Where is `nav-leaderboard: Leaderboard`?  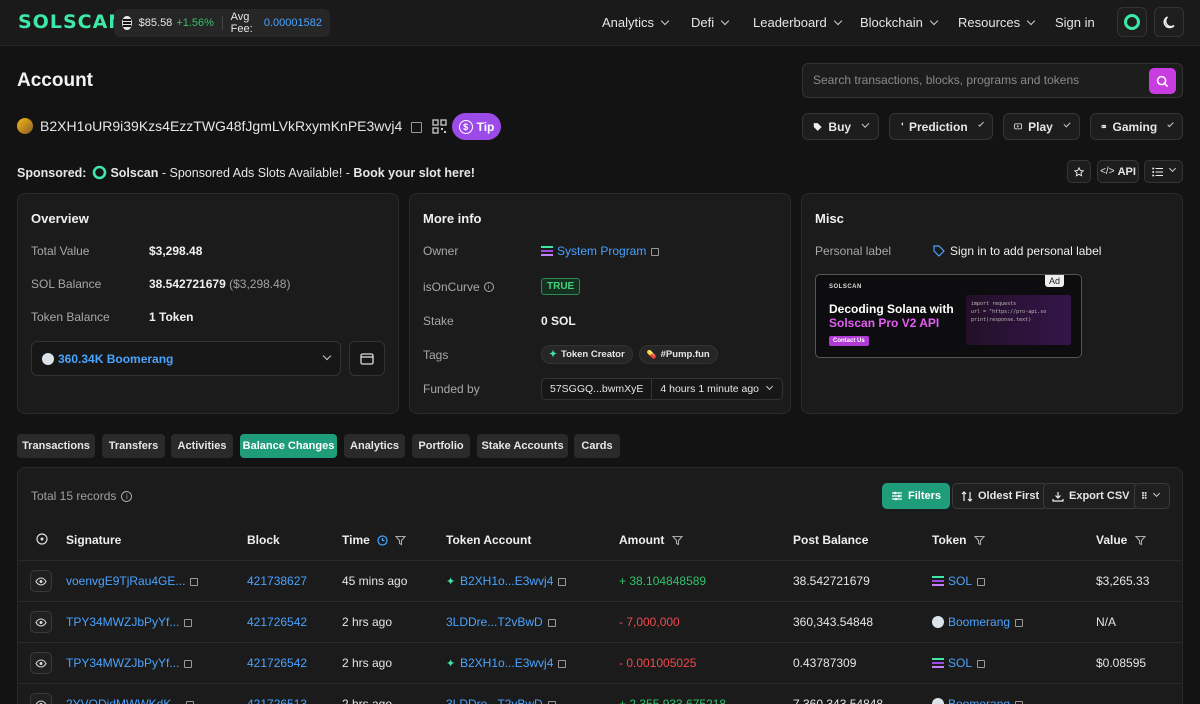
nav-leaderboard: Leaderboard is located at coordinates (797, 22).